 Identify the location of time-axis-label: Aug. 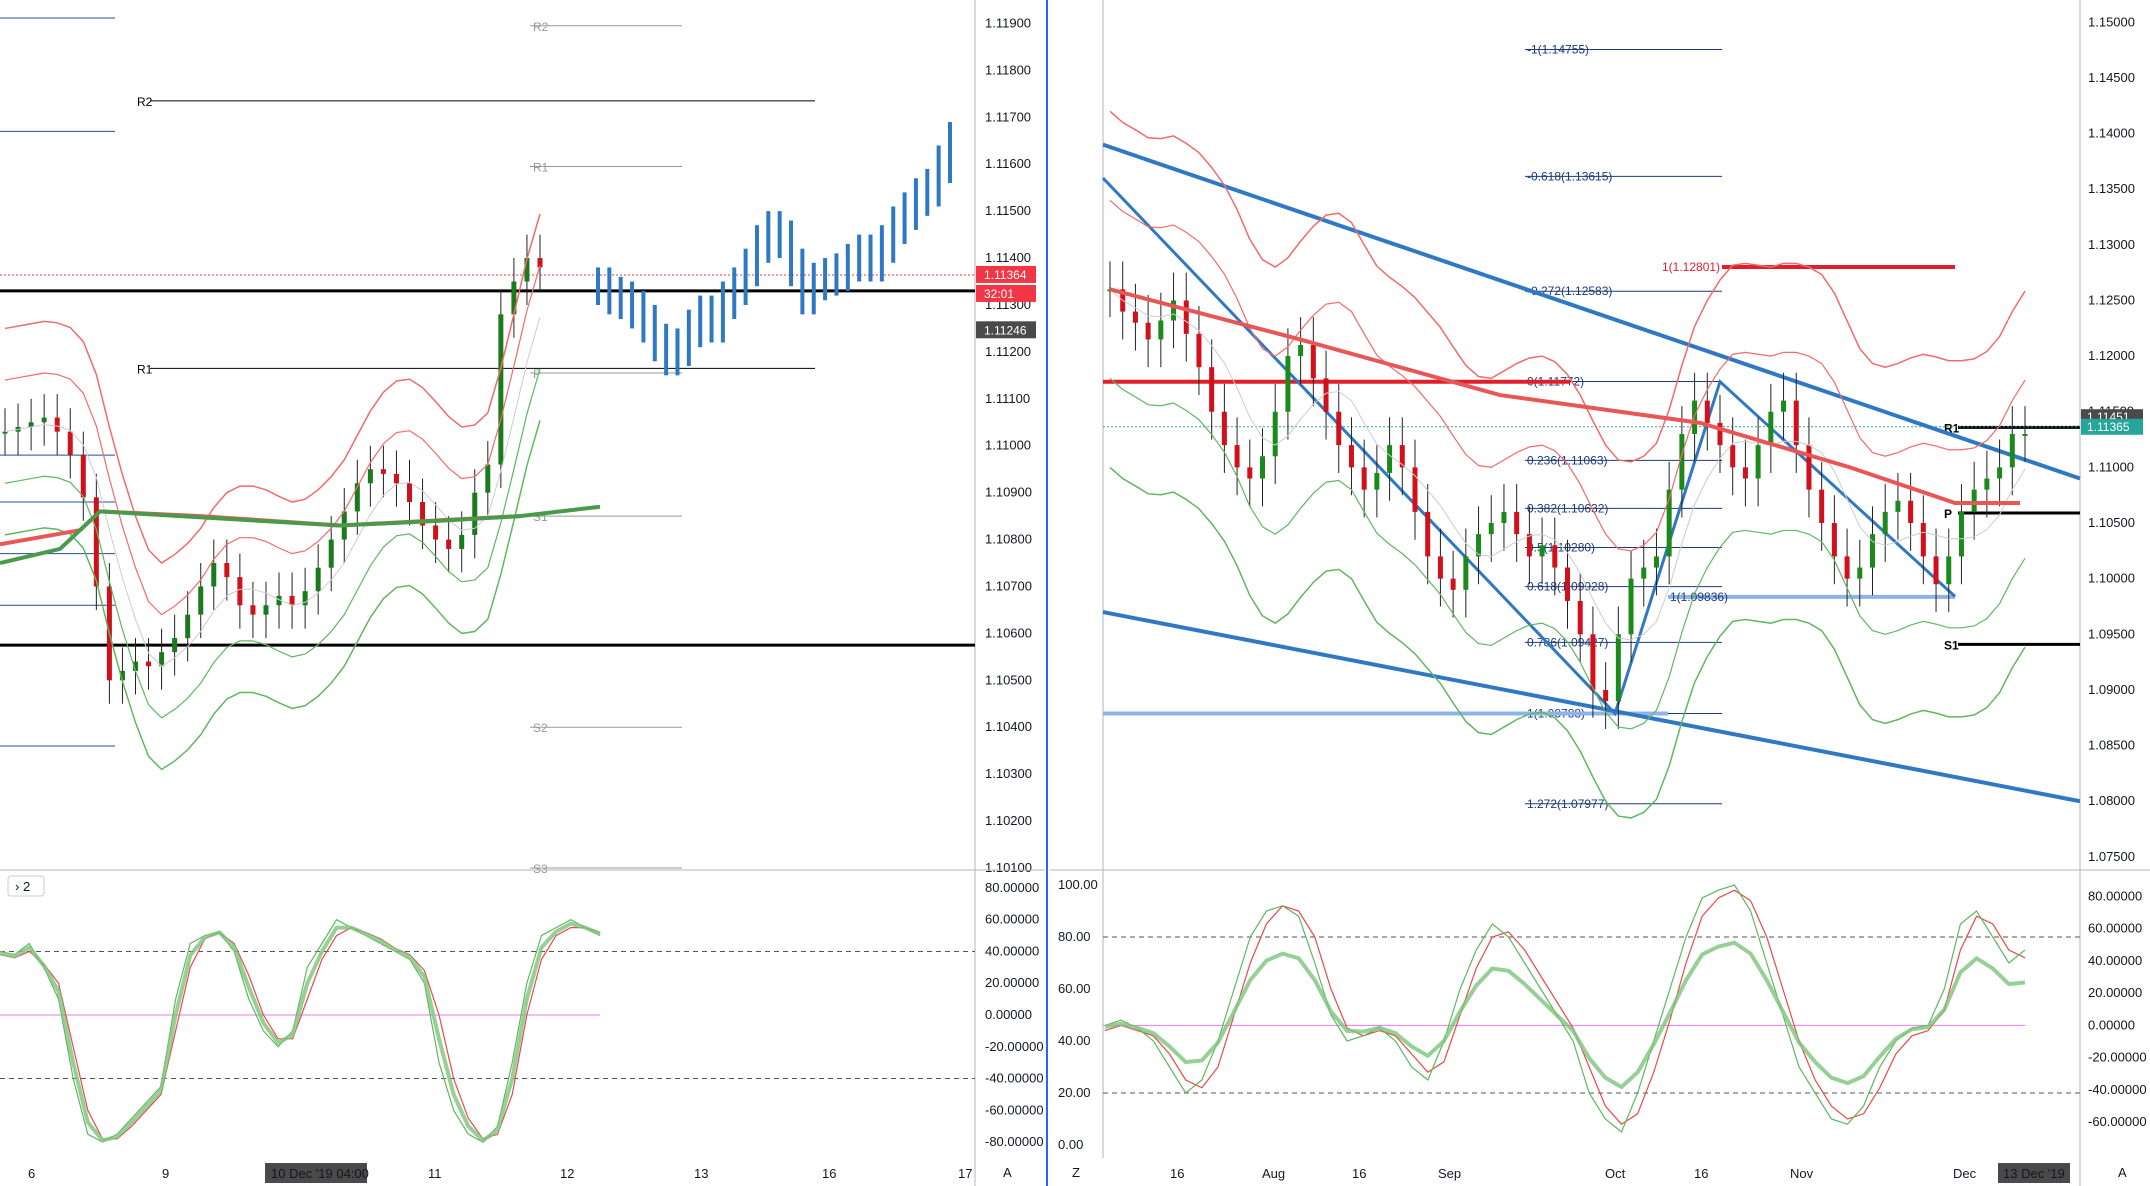
(1273, 1173).